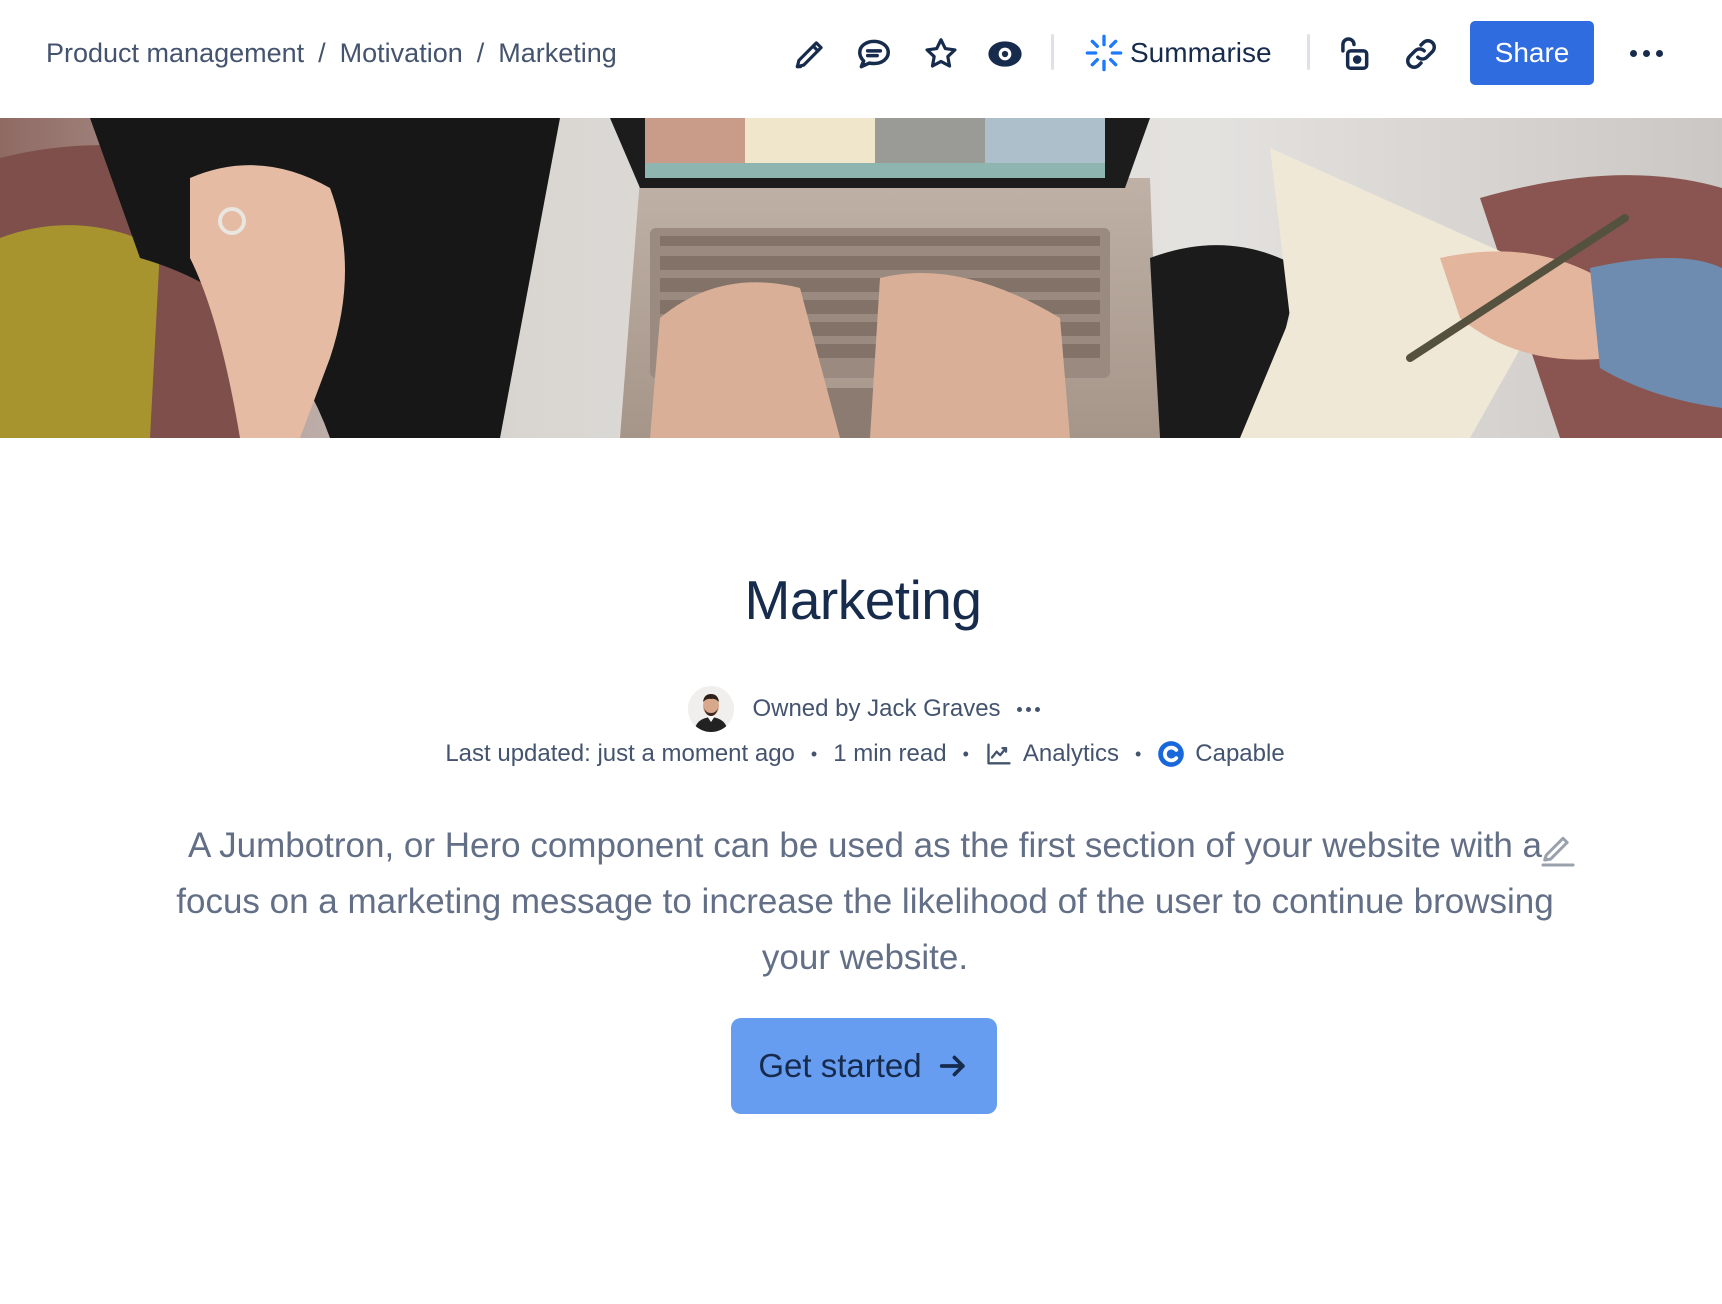 This screenshot has width=1722, height=1304. I want to click on breadcrumb-item-marketing: Marketing, so click(557, 53).